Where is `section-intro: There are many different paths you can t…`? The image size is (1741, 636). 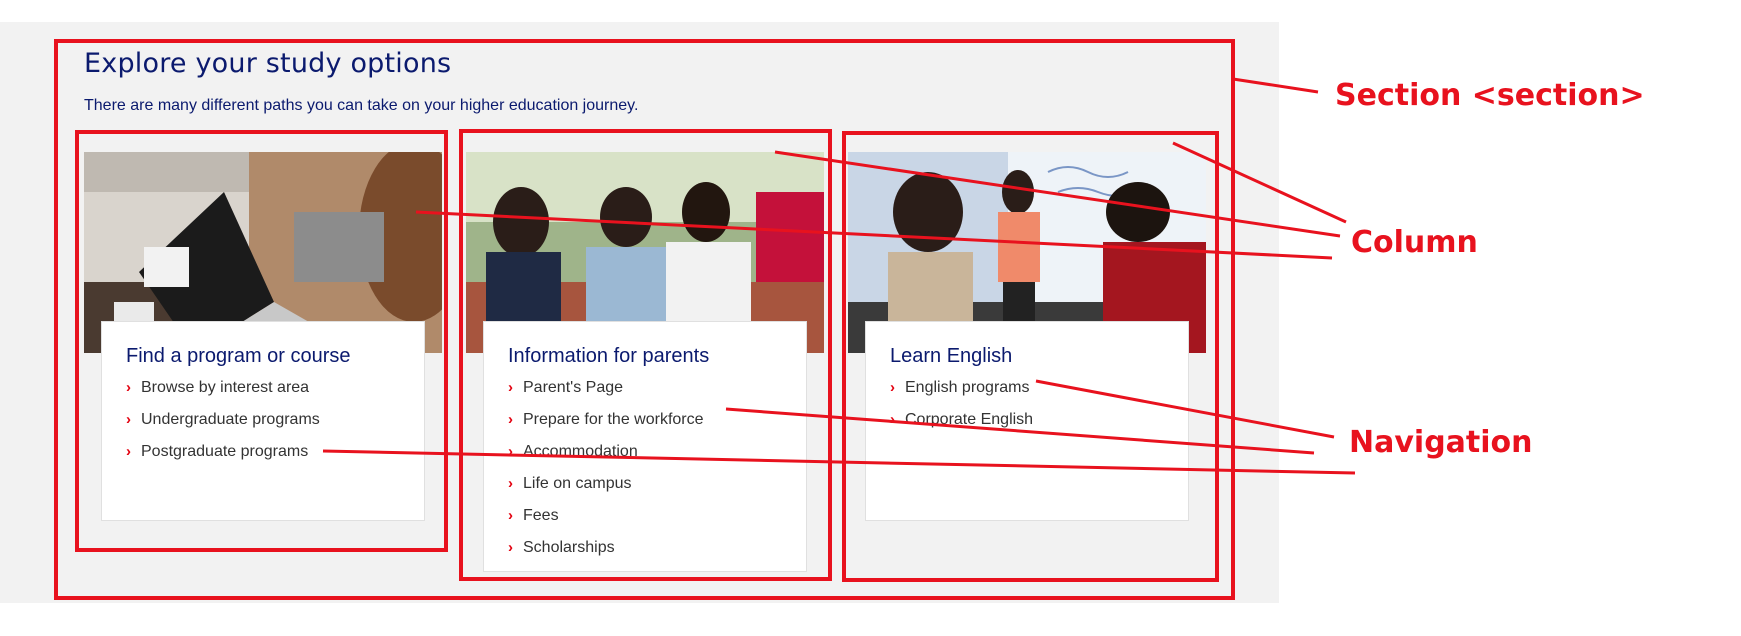
section-intro: There are many different paths you can t… is located at coordinates (361, 105).